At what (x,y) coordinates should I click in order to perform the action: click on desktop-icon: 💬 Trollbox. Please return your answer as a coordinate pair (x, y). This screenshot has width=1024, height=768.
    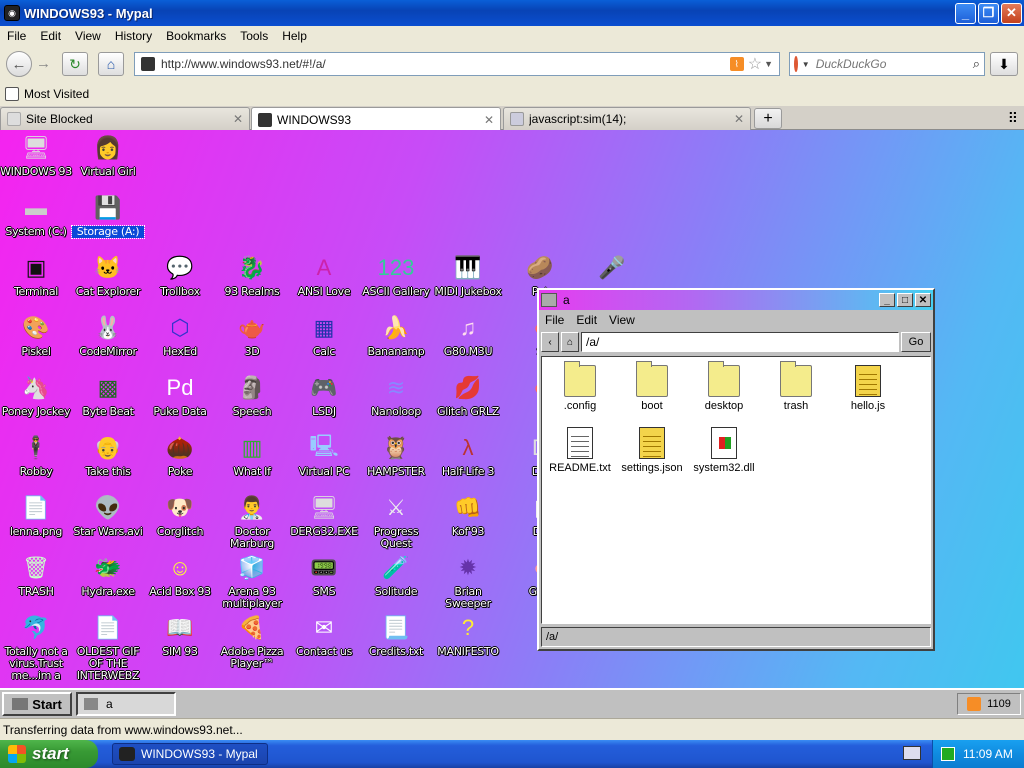
    Looking at the image, I should click on (180, 275).